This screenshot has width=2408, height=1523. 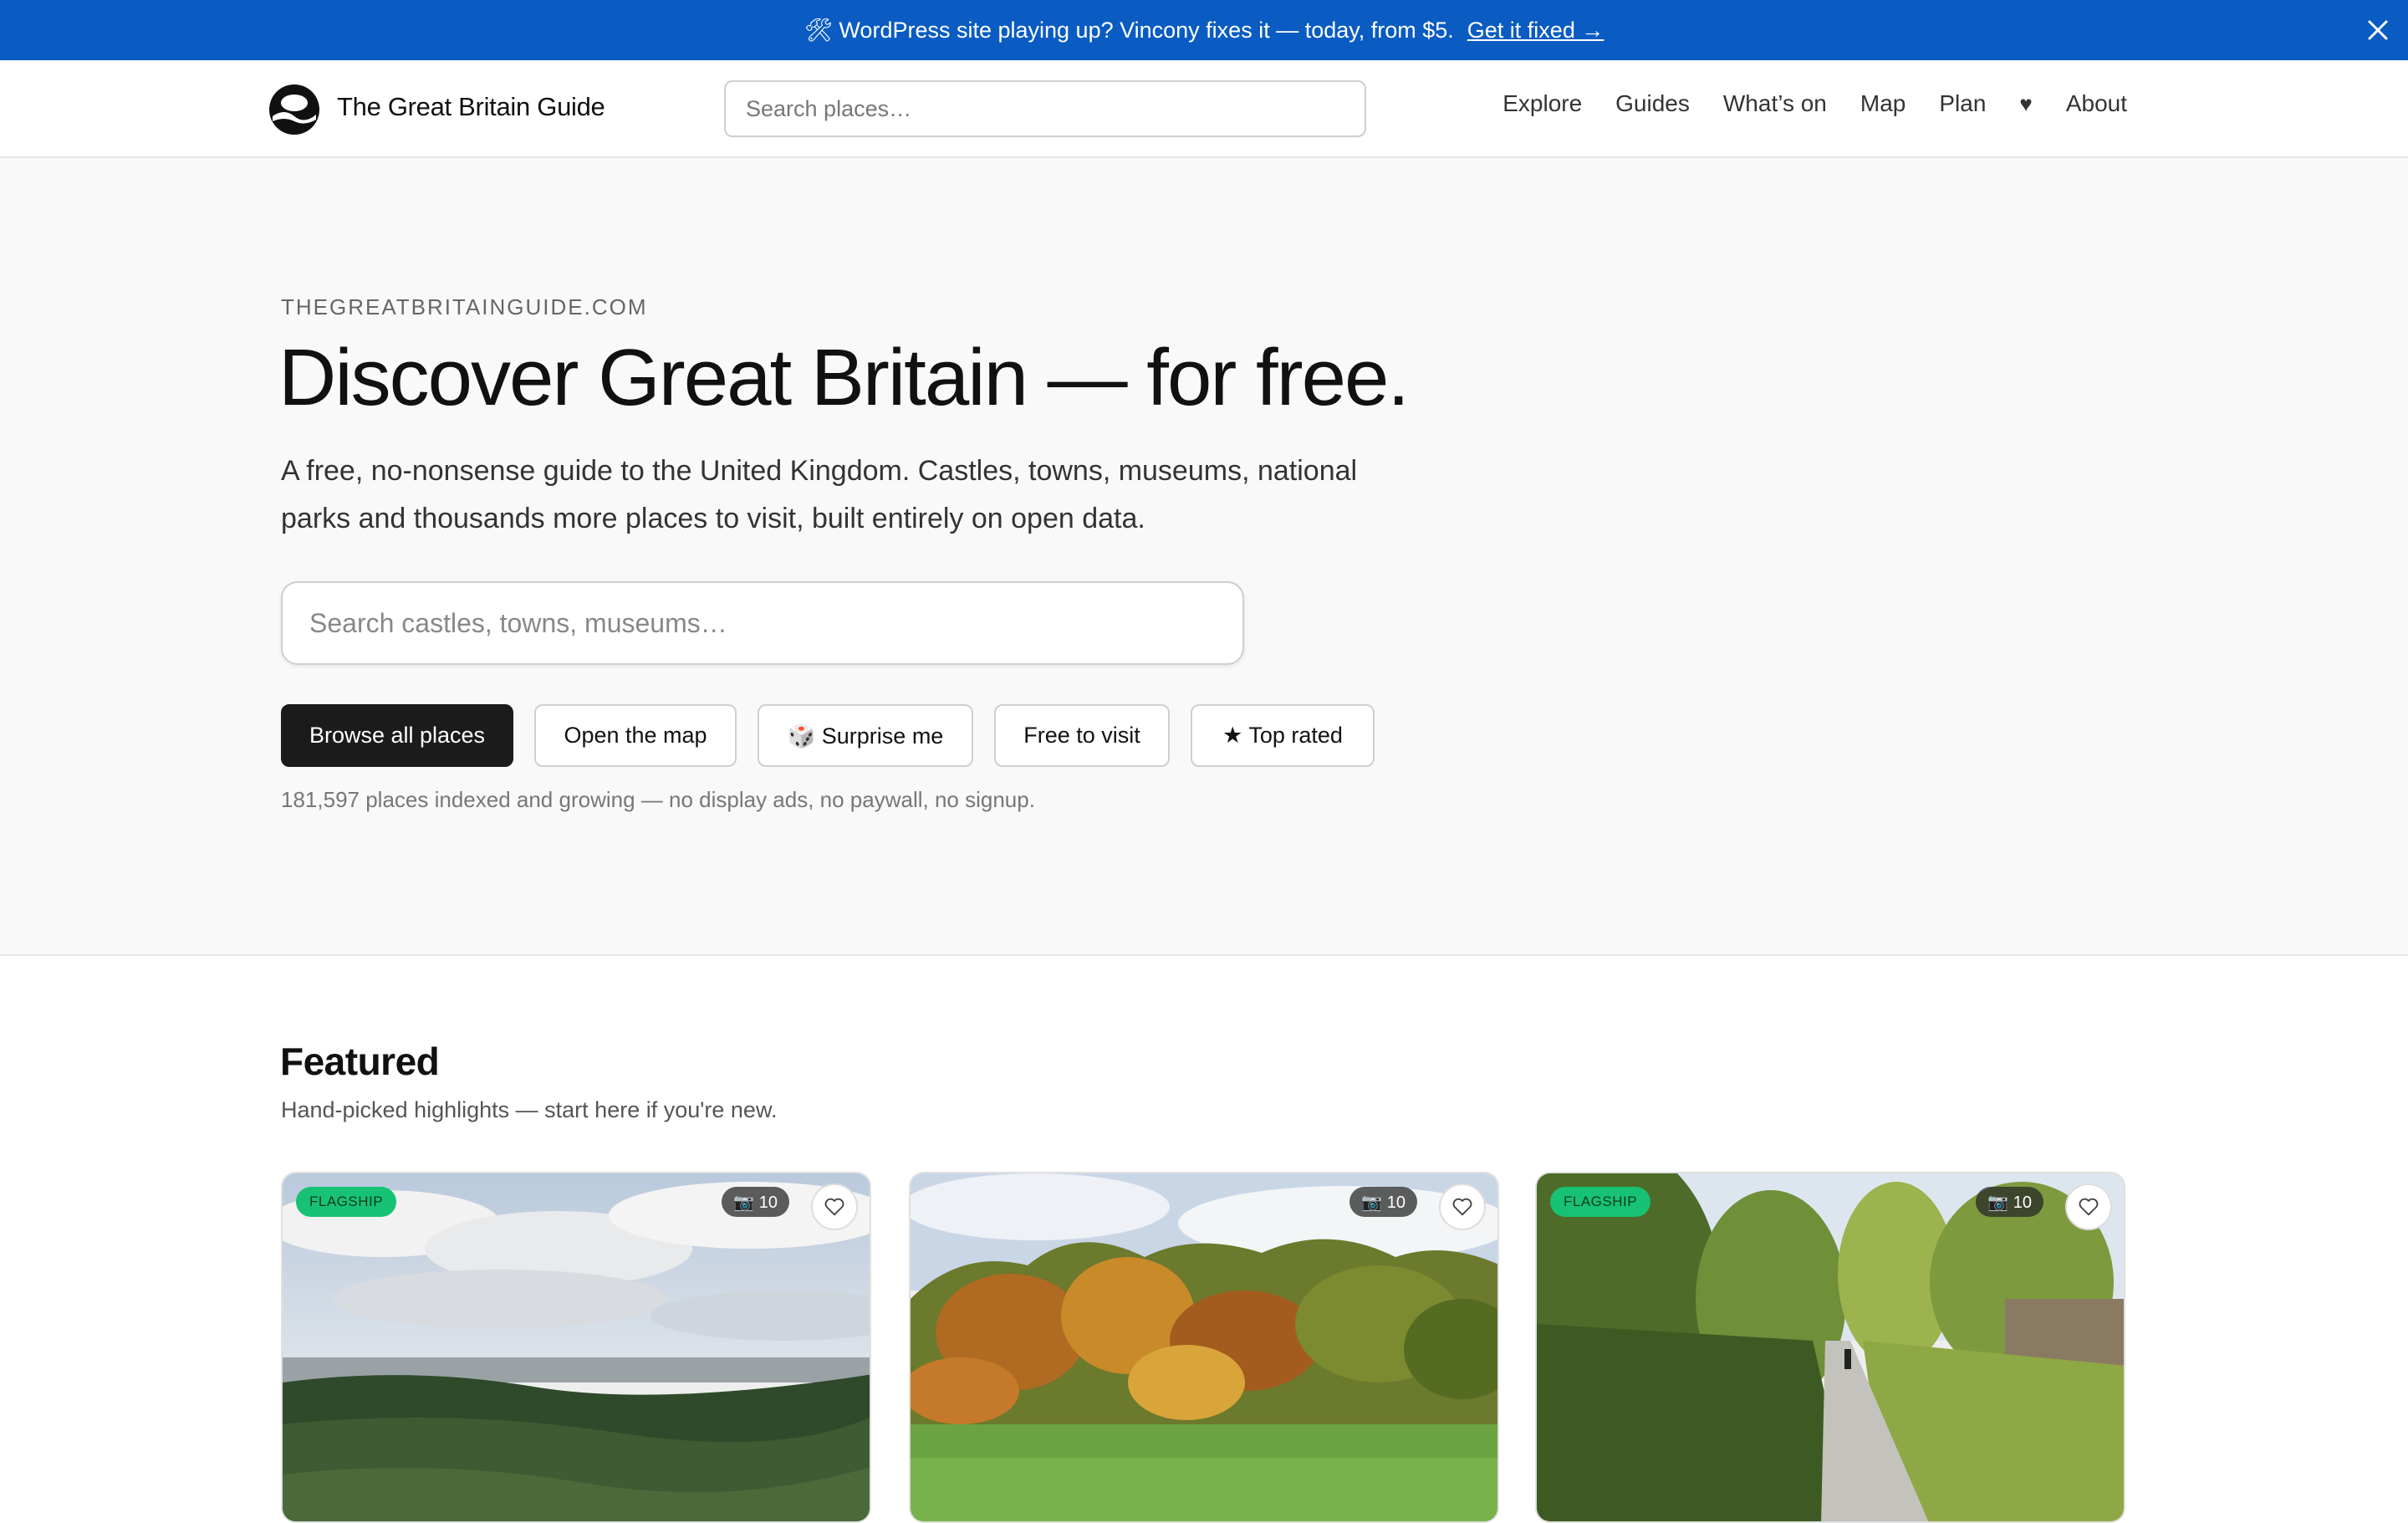 I want to click on hero-eyebrow: THEGREATBRITAINGUIDE.COM, so click(x=464, y=306).